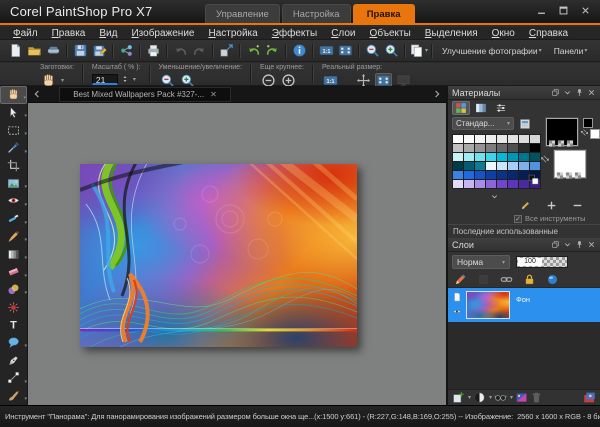 This screenshot has height=427, width=600. I want to click on new-file-button, so click(15, 51).